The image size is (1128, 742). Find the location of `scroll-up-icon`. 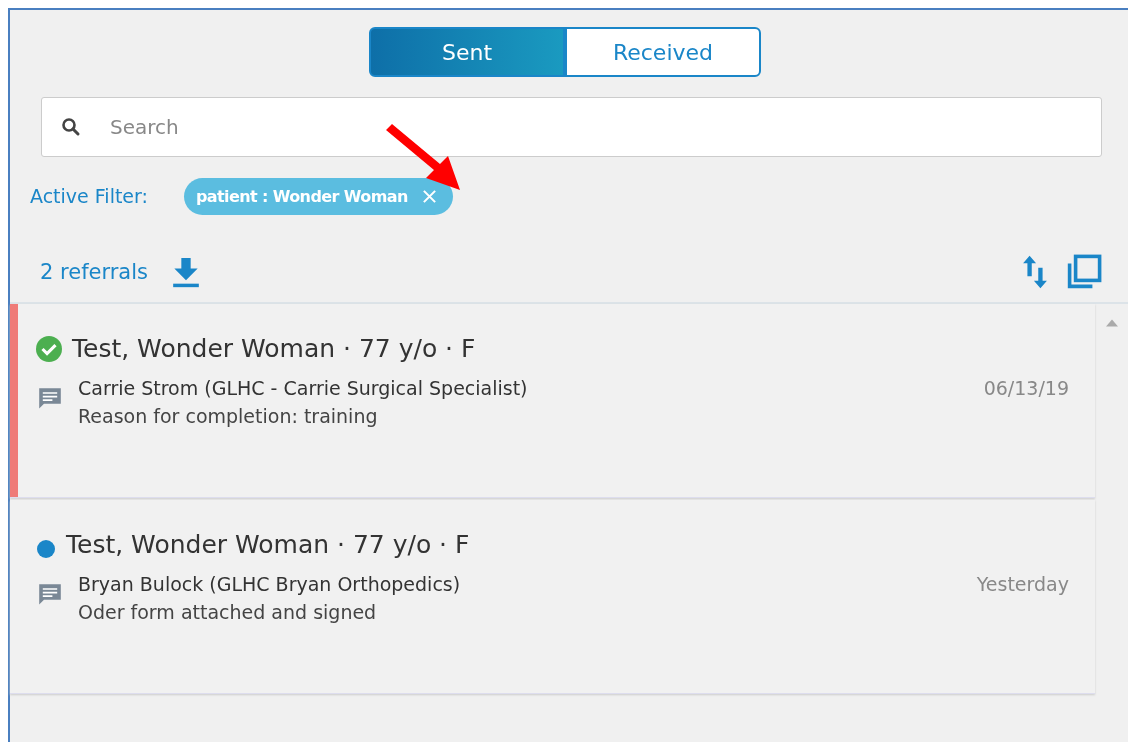

scroll-up-icon is located at coordinates (1111, 323).